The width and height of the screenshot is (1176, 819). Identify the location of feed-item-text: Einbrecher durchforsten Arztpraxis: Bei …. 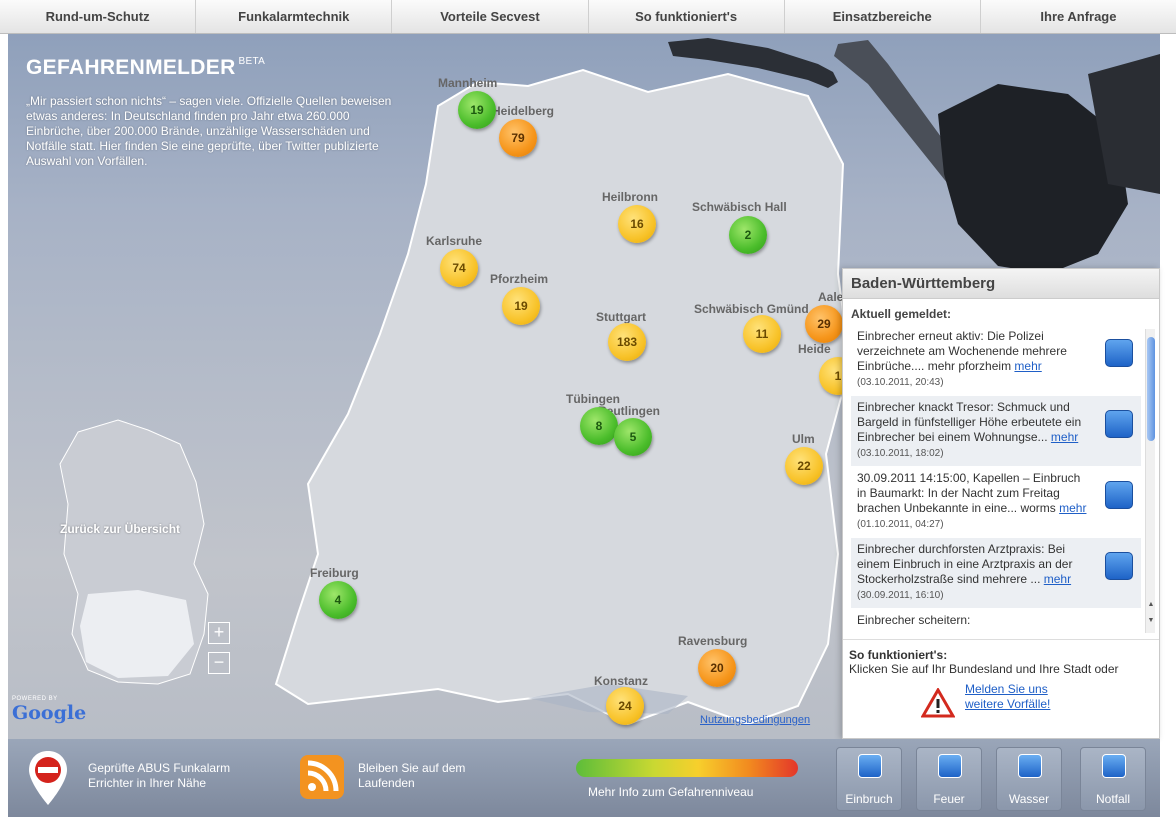
(965, 564).